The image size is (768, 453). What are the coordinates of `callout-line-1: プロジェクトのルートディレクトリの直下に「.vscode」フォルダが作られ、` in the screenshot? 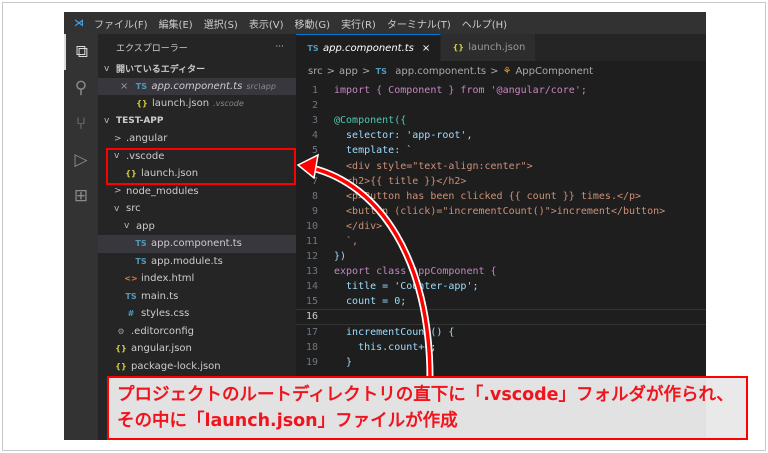 It's located at (425, 395).